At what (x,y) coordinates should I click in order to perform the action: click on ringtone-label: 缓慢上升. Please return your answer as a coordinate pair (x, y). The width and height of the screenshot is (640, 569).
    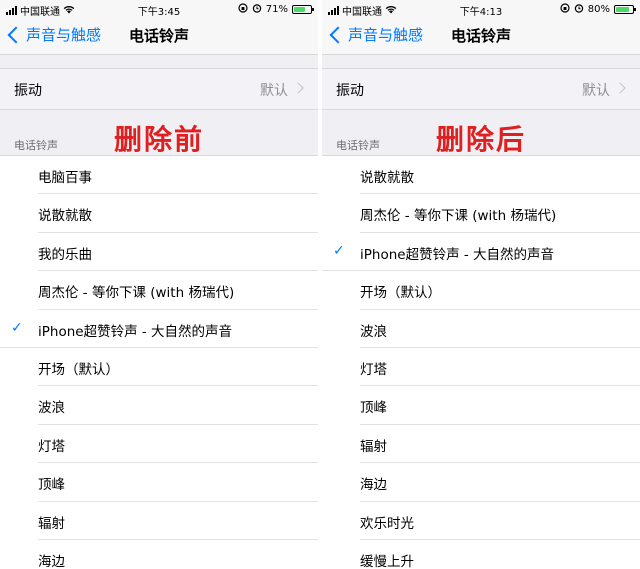
    Looking at the image, I should click on (387, 561).